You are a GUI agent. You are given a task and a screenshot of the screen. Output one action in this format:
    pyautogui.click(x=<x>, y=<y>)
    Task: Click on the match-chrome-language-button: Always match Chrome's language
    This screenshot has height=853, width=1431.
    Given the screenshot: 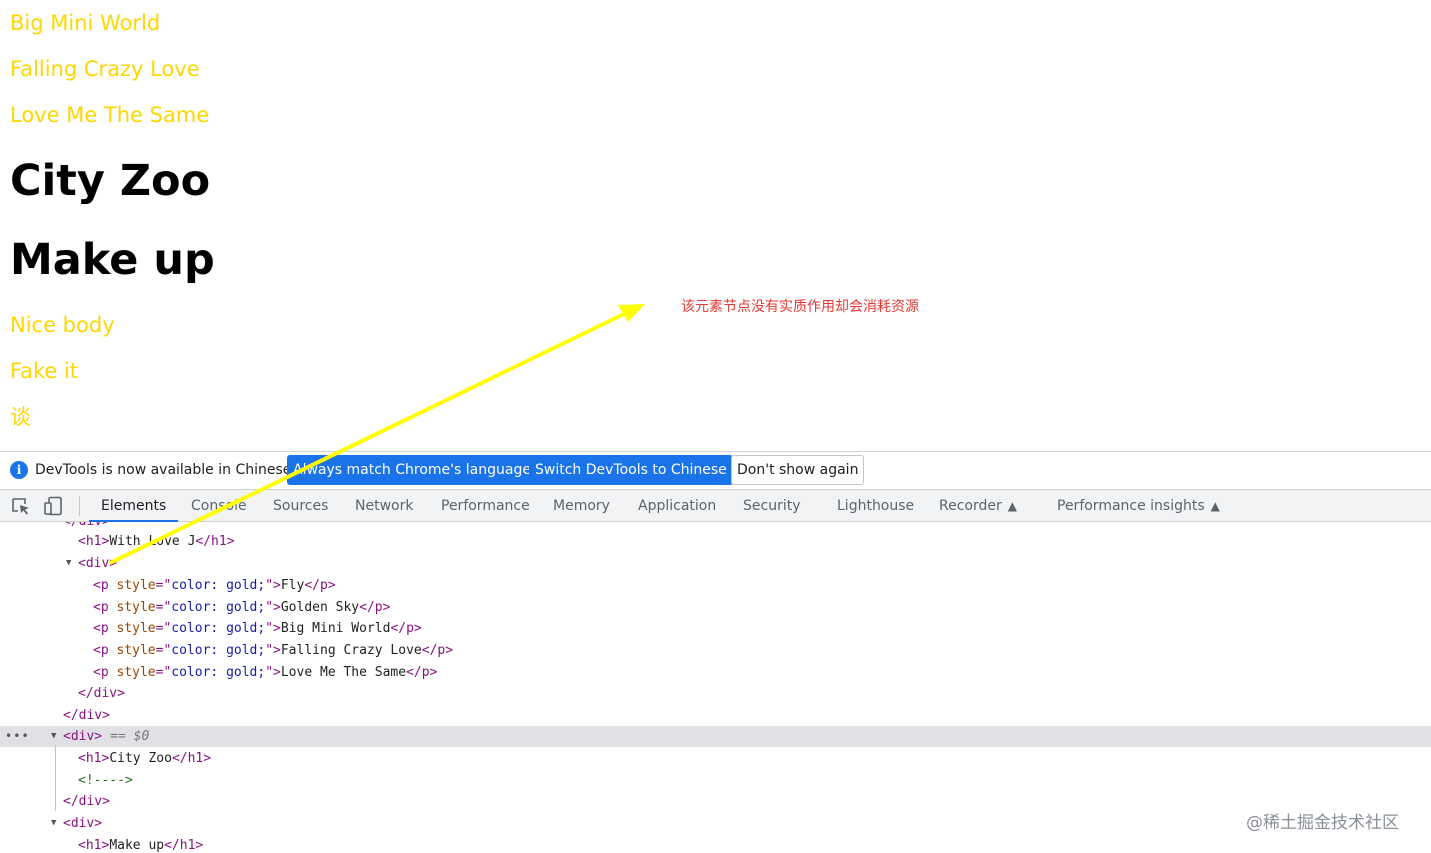 What is the action you would take?
    pyautogui.click(x=412, y=470)
    